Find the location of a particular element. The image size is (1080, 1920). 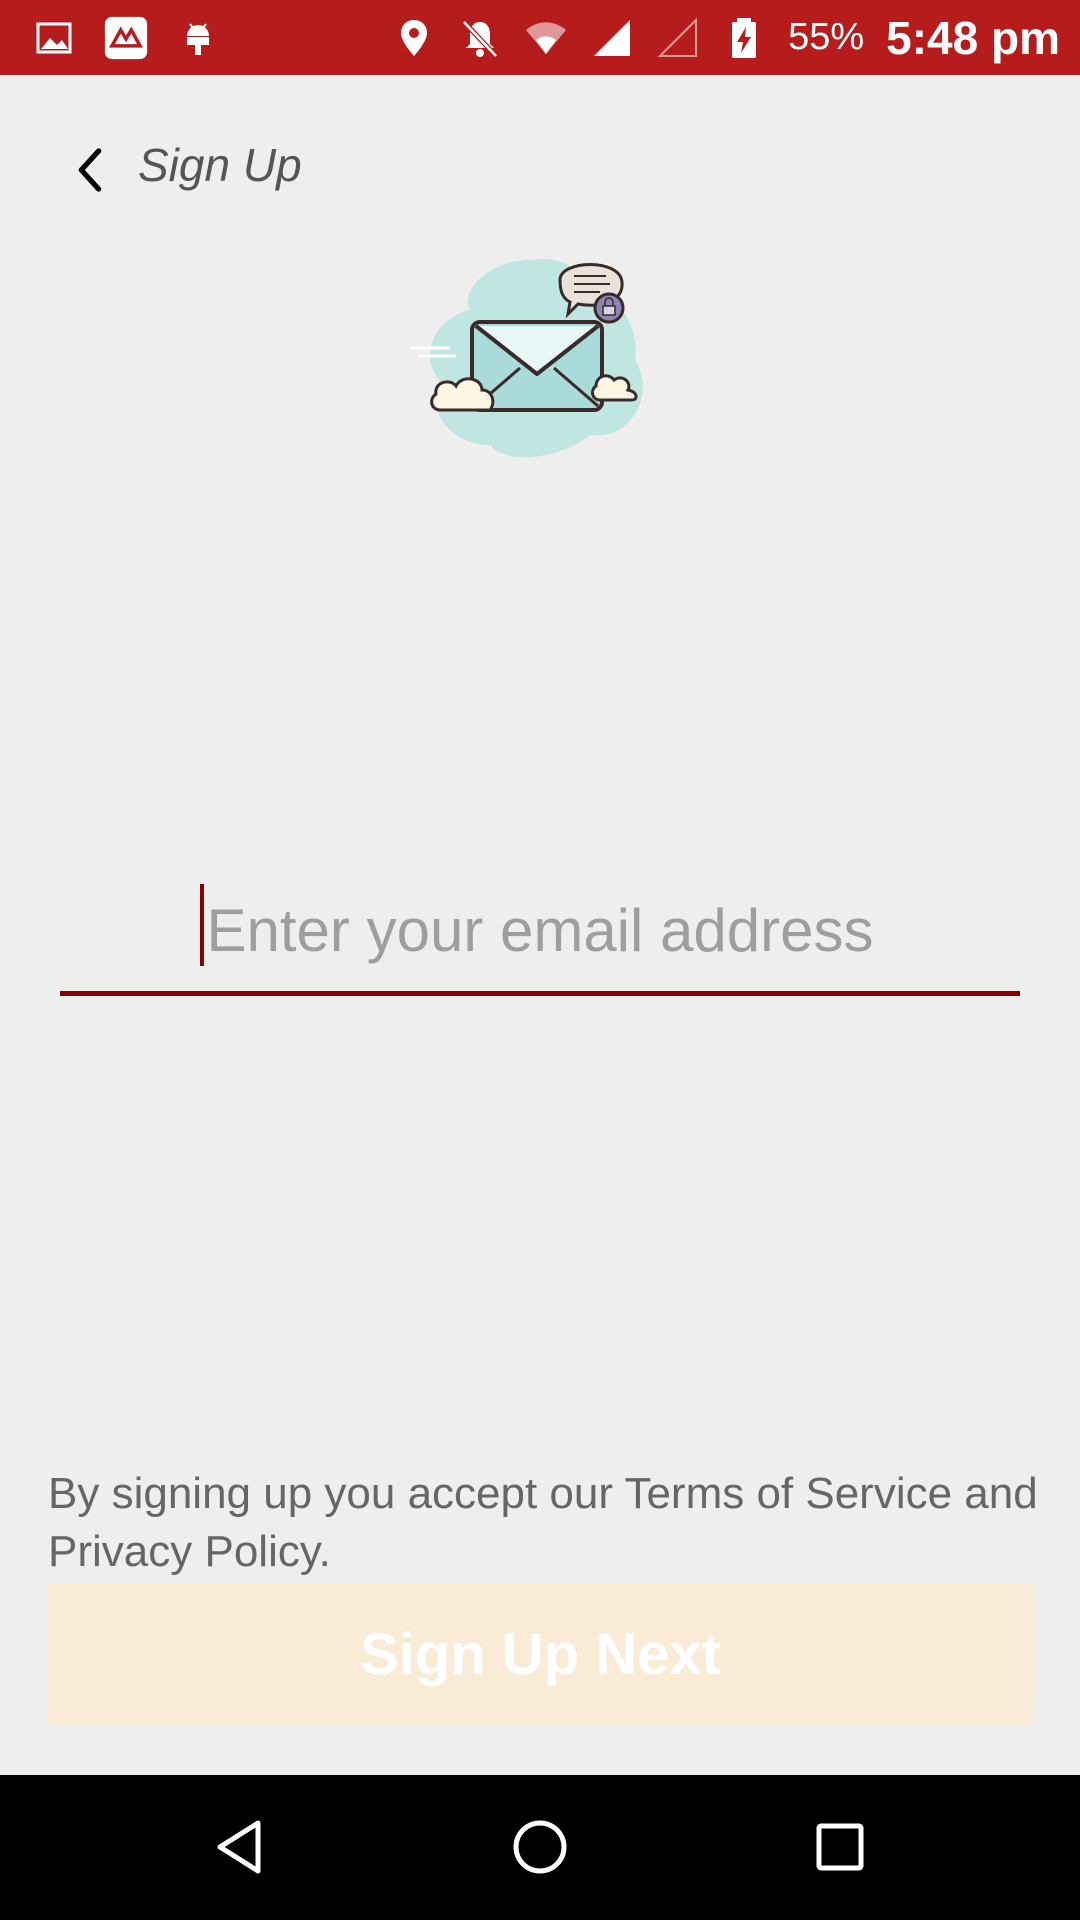

android-debug-icon is located at coordinates (198, 38).